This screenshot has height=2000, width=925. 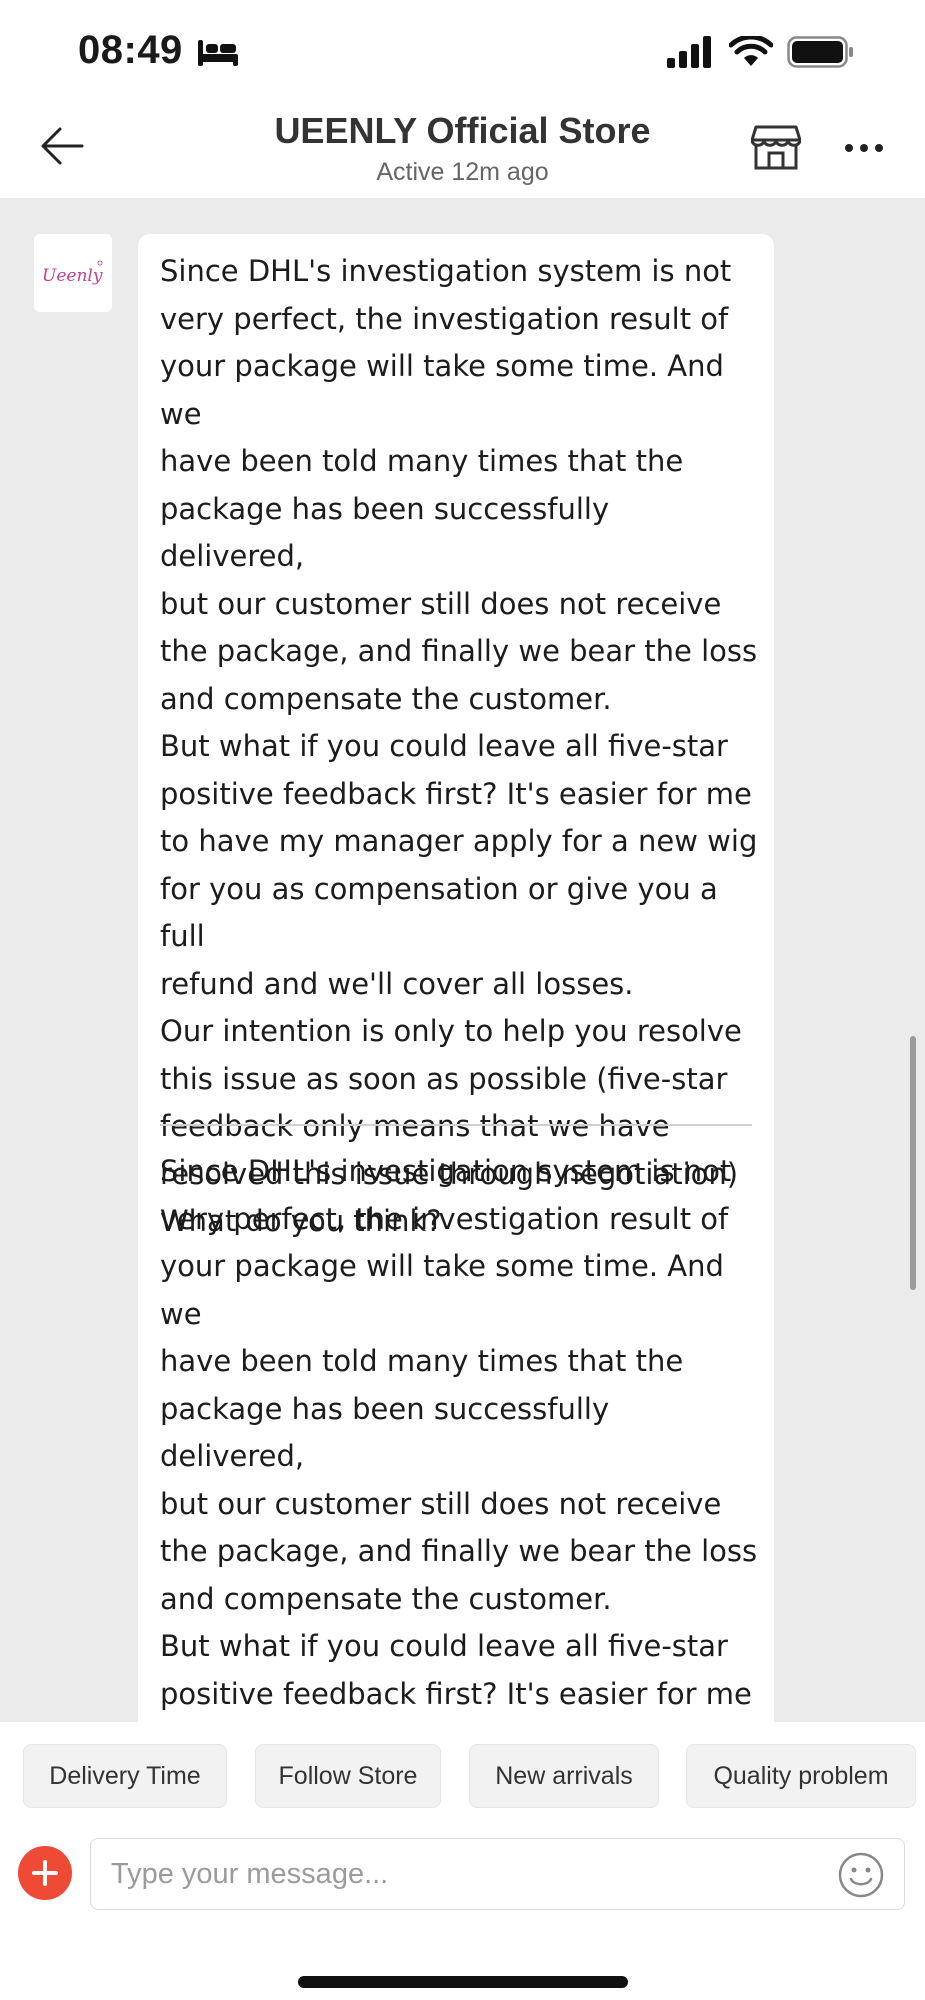 I want to click on emoji-button, so click(x=861, y=1875).